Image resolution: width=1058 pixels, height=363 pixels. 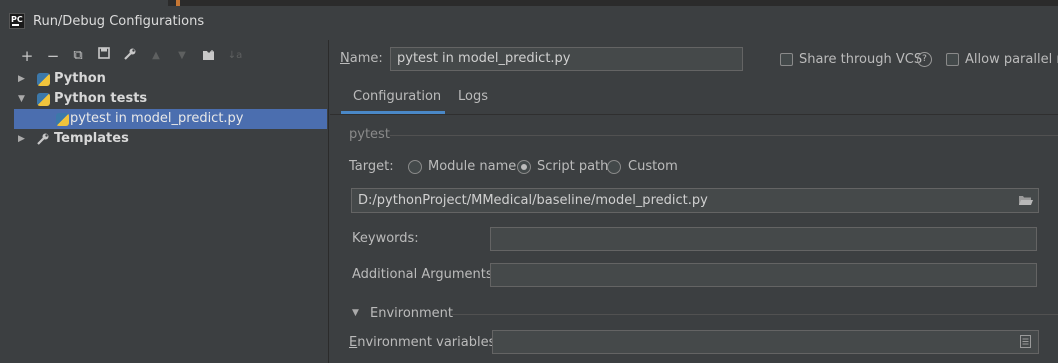 I want to click on share-vcs-checkbox, so click(x=786, y=59).